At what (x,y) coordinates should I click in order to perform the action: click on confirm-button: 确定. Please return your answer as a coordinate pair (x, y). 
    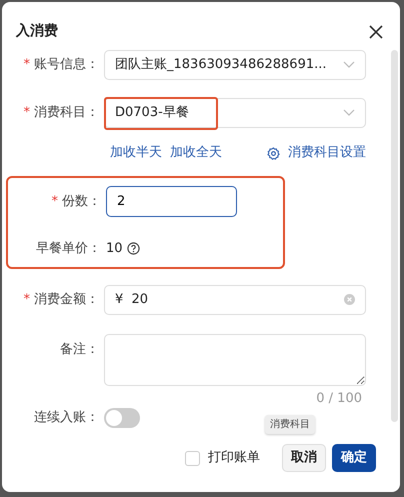
    Looking at the image, I should click on (354, 458).